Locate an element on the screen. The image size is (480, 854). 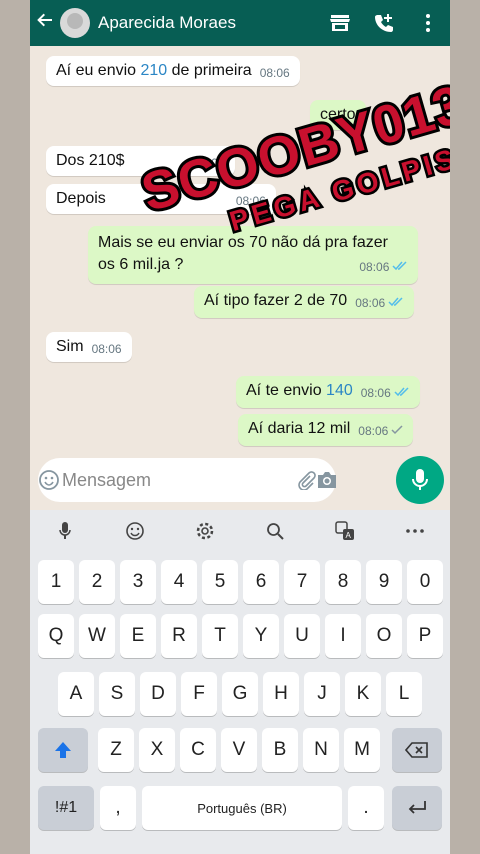
key-s: S is located at coordinates (117, 694).